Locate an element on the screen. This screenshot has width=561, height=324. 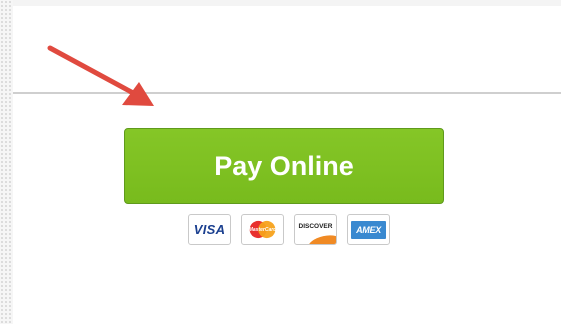
arrow-pointing-icon is located at coordinates (100, 75).